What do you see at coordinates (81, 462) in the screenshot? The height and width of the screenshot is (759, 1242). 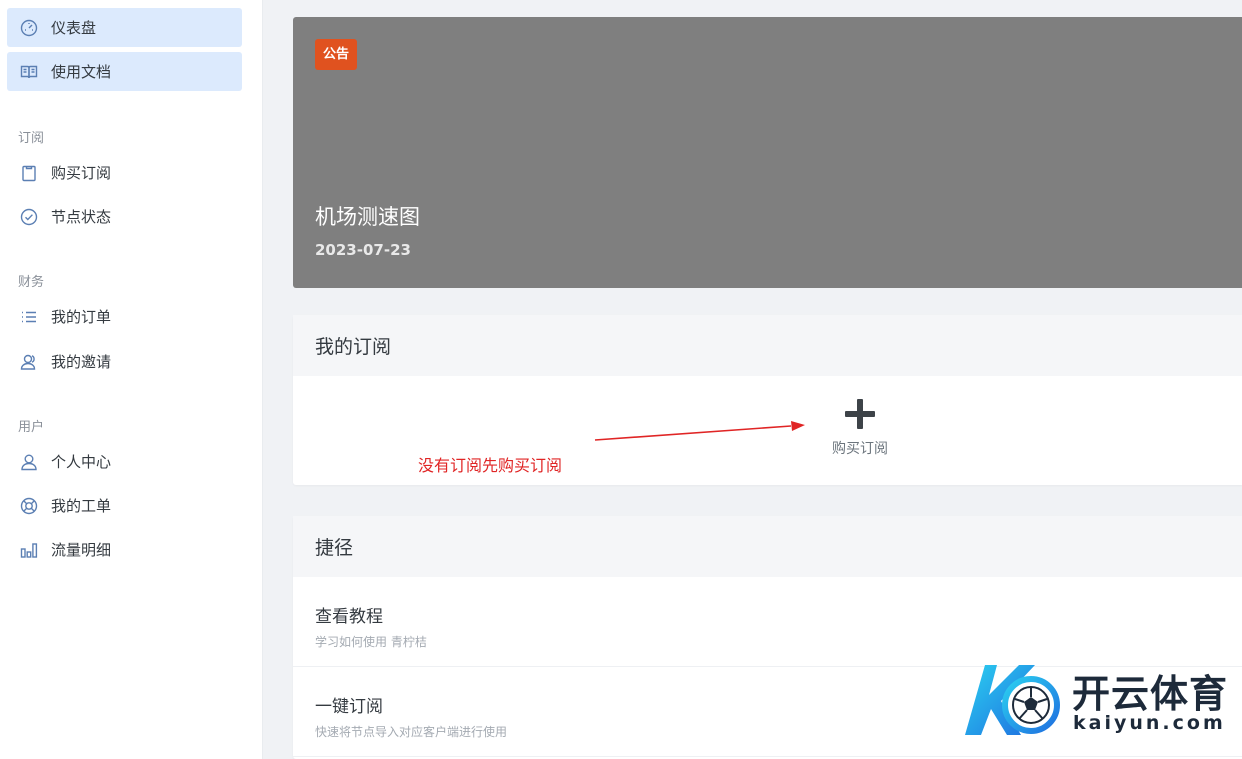 I see `sidebar-item-label: 个人中心` at bounding box center [81, 462].